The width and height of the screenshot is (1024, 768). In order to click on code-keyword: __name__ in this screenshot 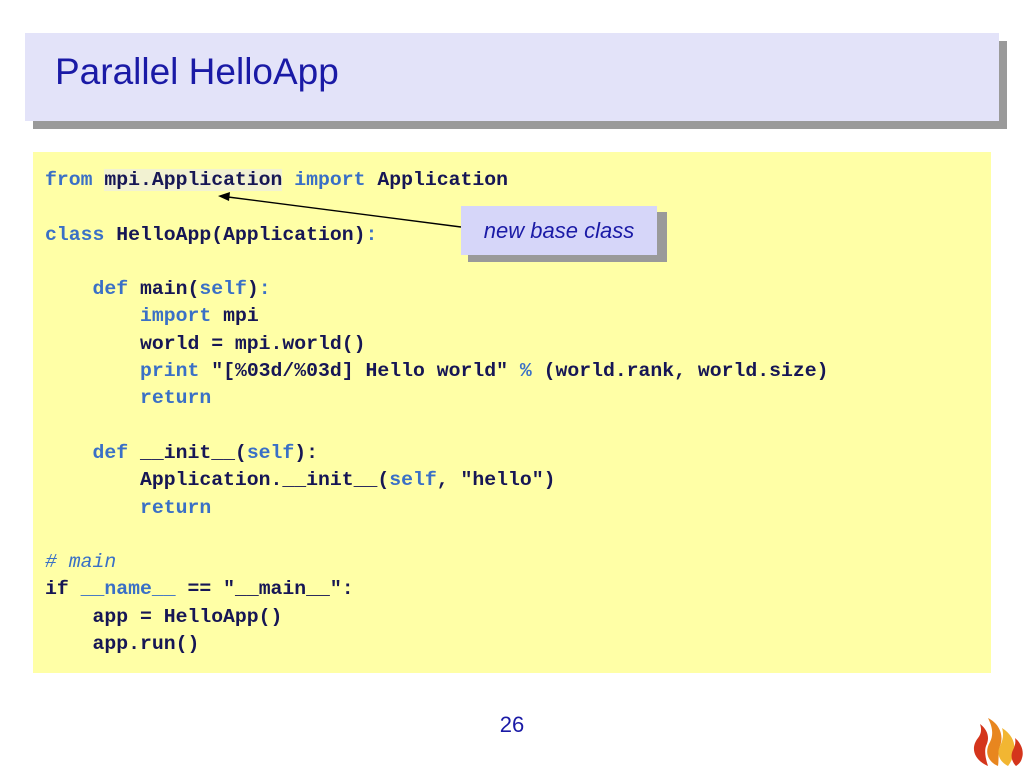, I will do `click(128, 589)`.